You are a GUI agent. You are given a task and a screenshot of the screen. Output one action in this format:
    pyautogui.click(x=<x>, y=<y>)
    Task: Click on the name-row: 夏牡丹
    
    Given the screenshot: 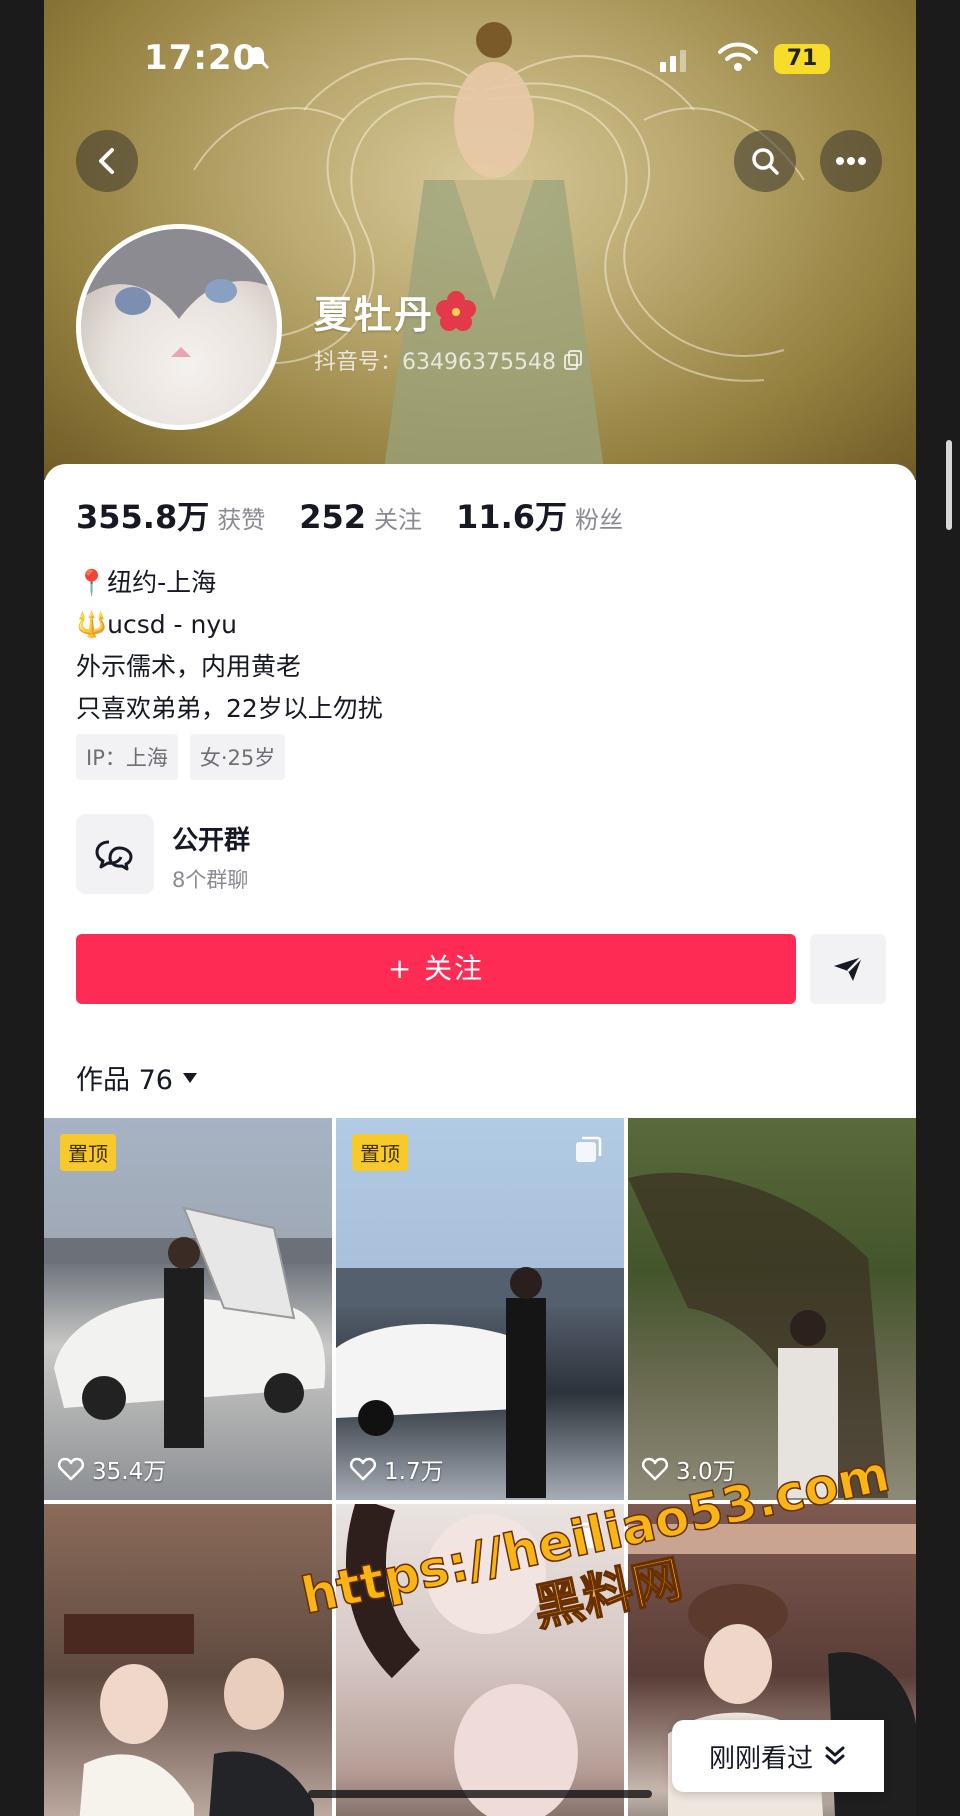 What is the action you would take?
    pyautogui.click(x=396, y=311)
    